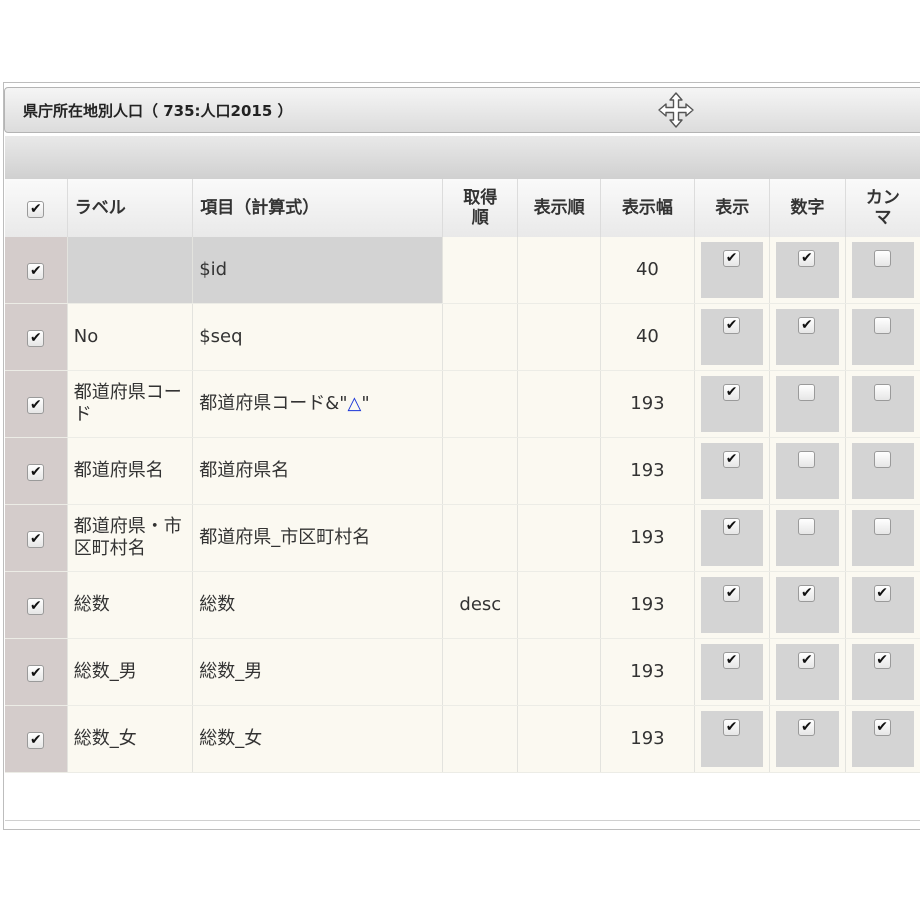 The width and height of the screenshot is (920, 920). I want to click on table-row: ✔ $id 40 ✔ ✔, so click(462, 270).